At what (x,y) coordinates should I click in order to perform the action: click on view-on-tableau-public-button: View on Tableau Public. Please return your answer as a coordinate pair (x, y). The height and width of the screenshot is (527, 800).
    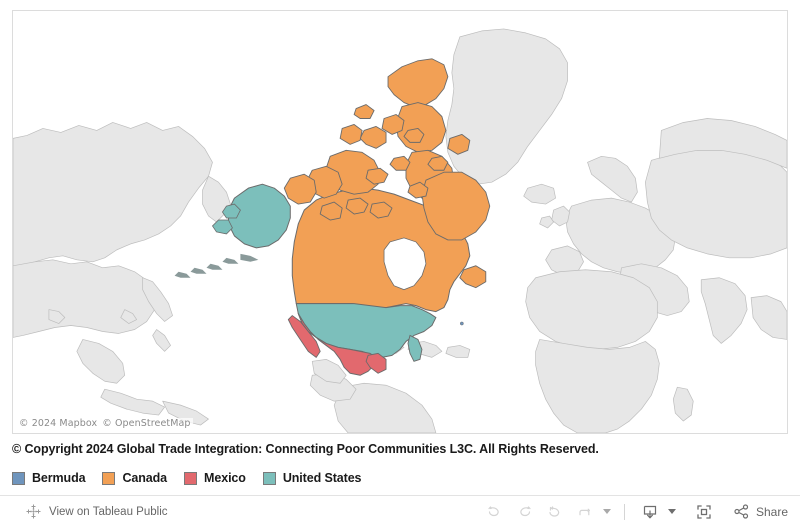
    Looking at the image, I should click on (84, 511).